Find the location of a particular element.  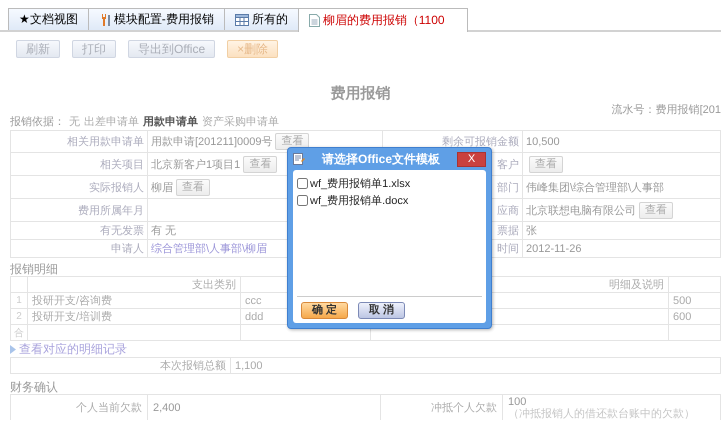

confirm-button: 确 定 is located at coordinates (324, 310).